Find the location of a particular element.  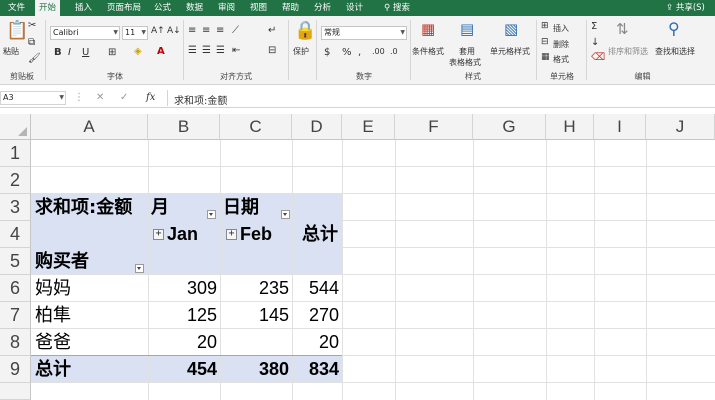

percent-icon: % is located at coordinates (347, 53).